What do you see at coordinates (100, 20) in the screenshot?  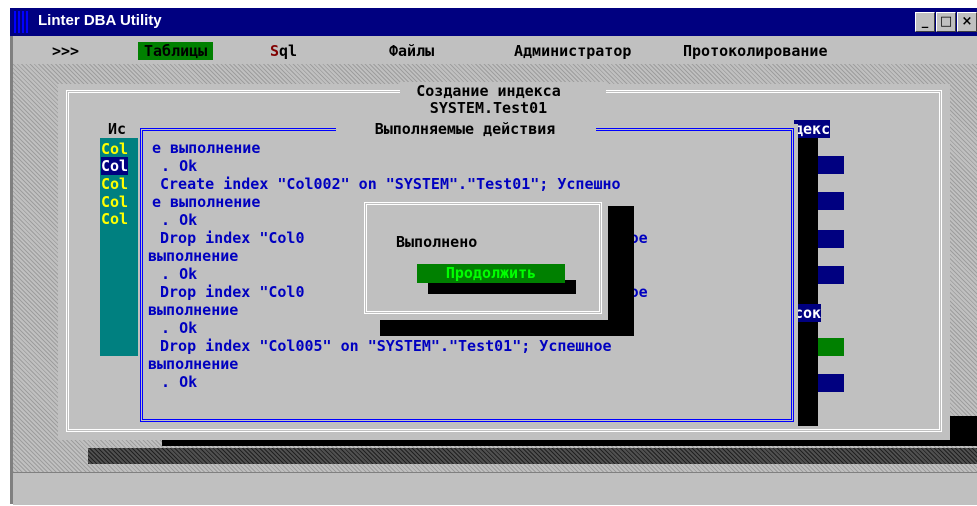 I see `window-title: Linter DBA Utility` at bounding box center [100, 20].